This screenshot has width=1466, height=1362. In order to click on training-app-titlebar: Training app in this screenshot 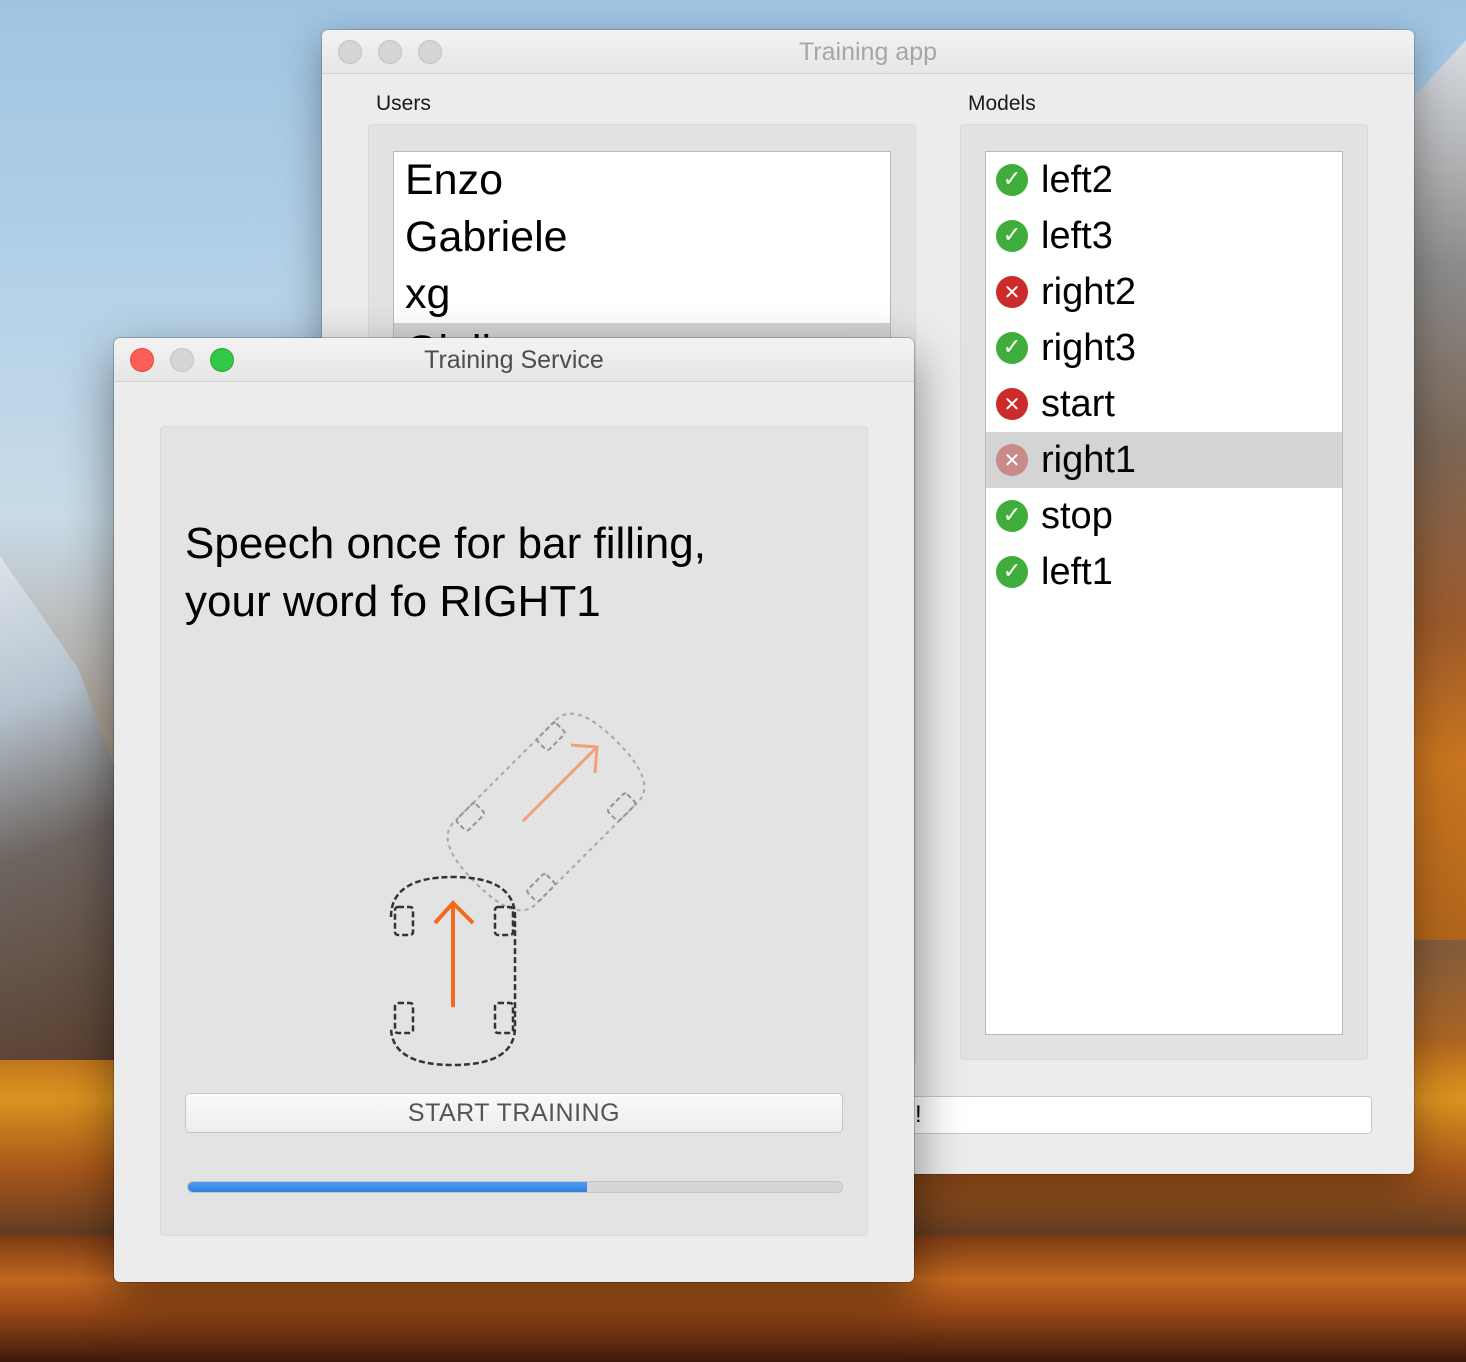, I will do `click(868, 52)`.